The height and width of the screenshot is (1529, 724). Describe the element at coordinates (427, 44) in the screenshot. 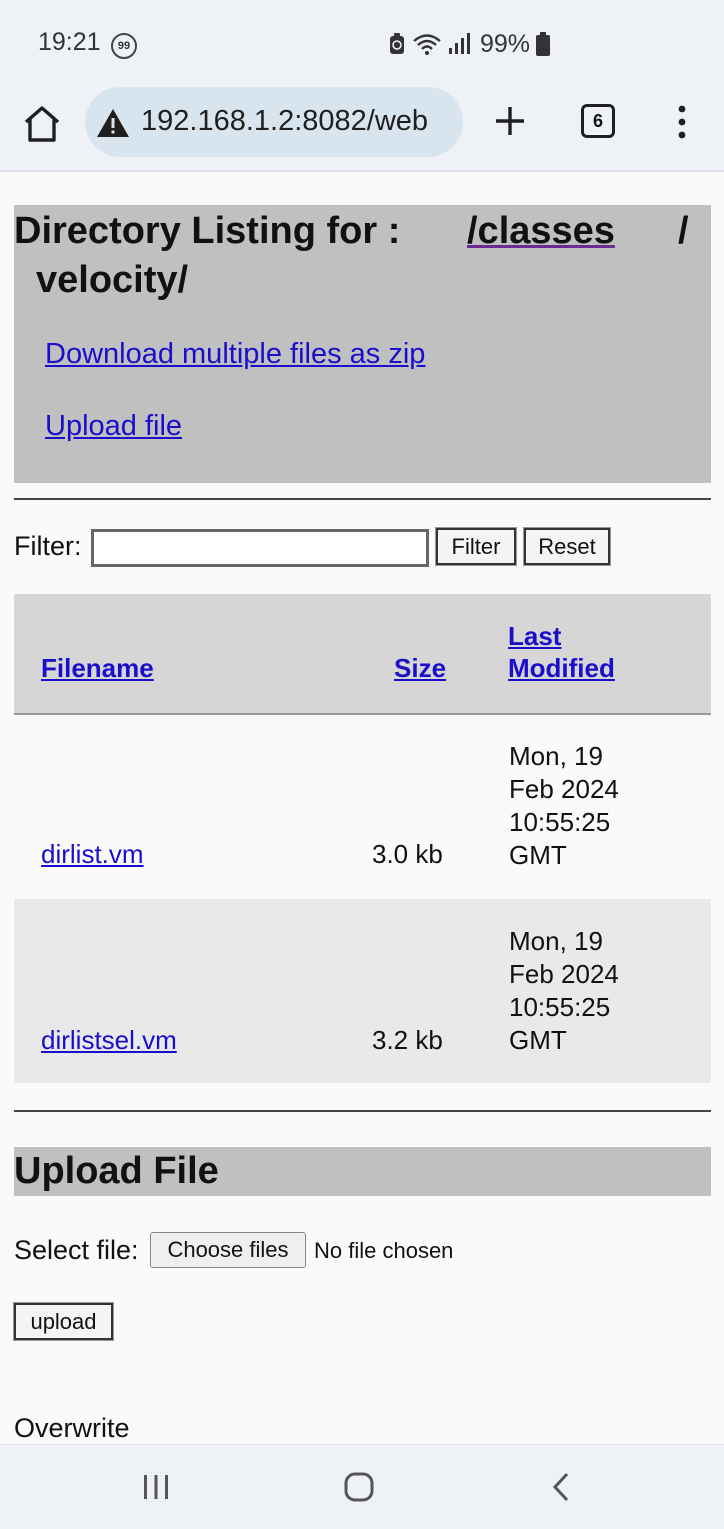

I see `wifi-icon` at that location.